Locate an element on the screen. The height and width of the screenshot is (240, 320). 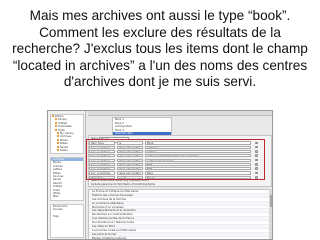
condition-value-input: archives municipales is located at coordinates (198, 160).